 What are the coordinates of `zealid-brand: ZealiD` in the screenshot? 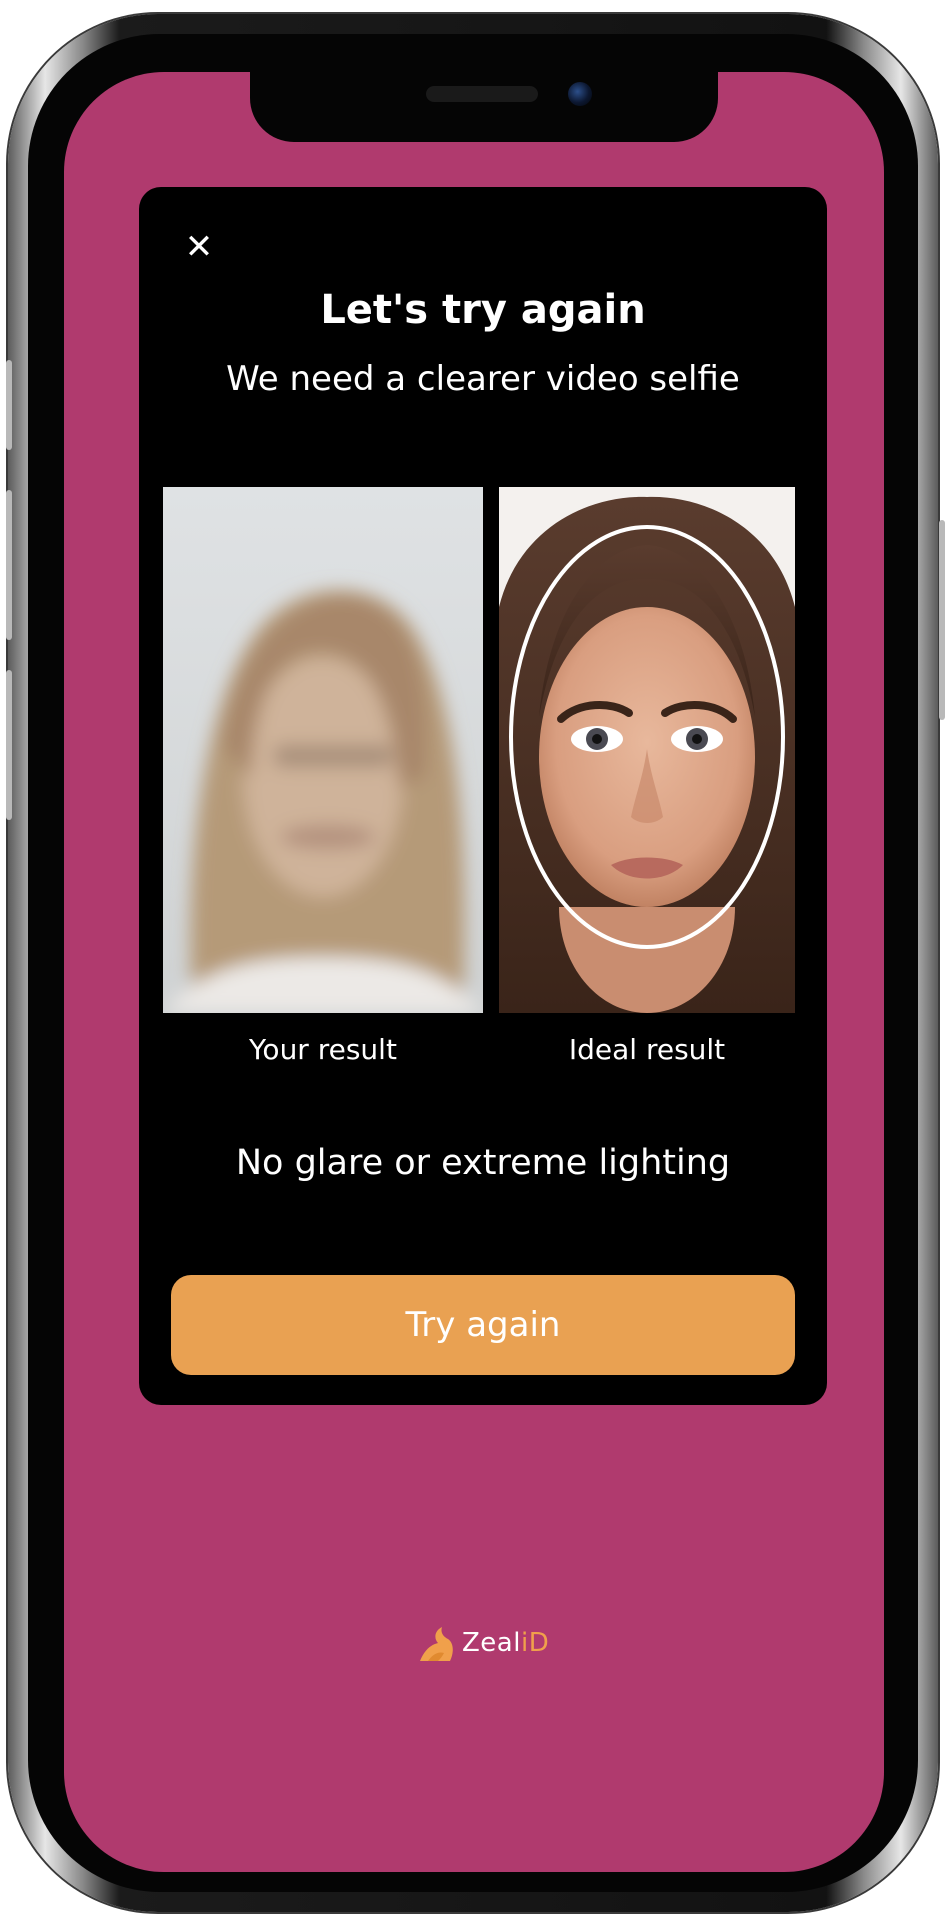 It's located at (481, 1643).